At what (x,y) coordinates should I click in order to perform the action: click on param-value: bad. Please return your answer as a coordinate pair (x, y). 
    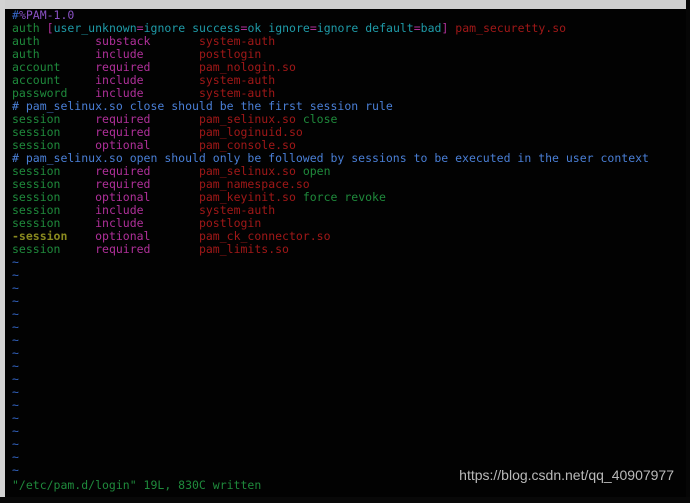
    Looking at the image, I should click on (431, 28).